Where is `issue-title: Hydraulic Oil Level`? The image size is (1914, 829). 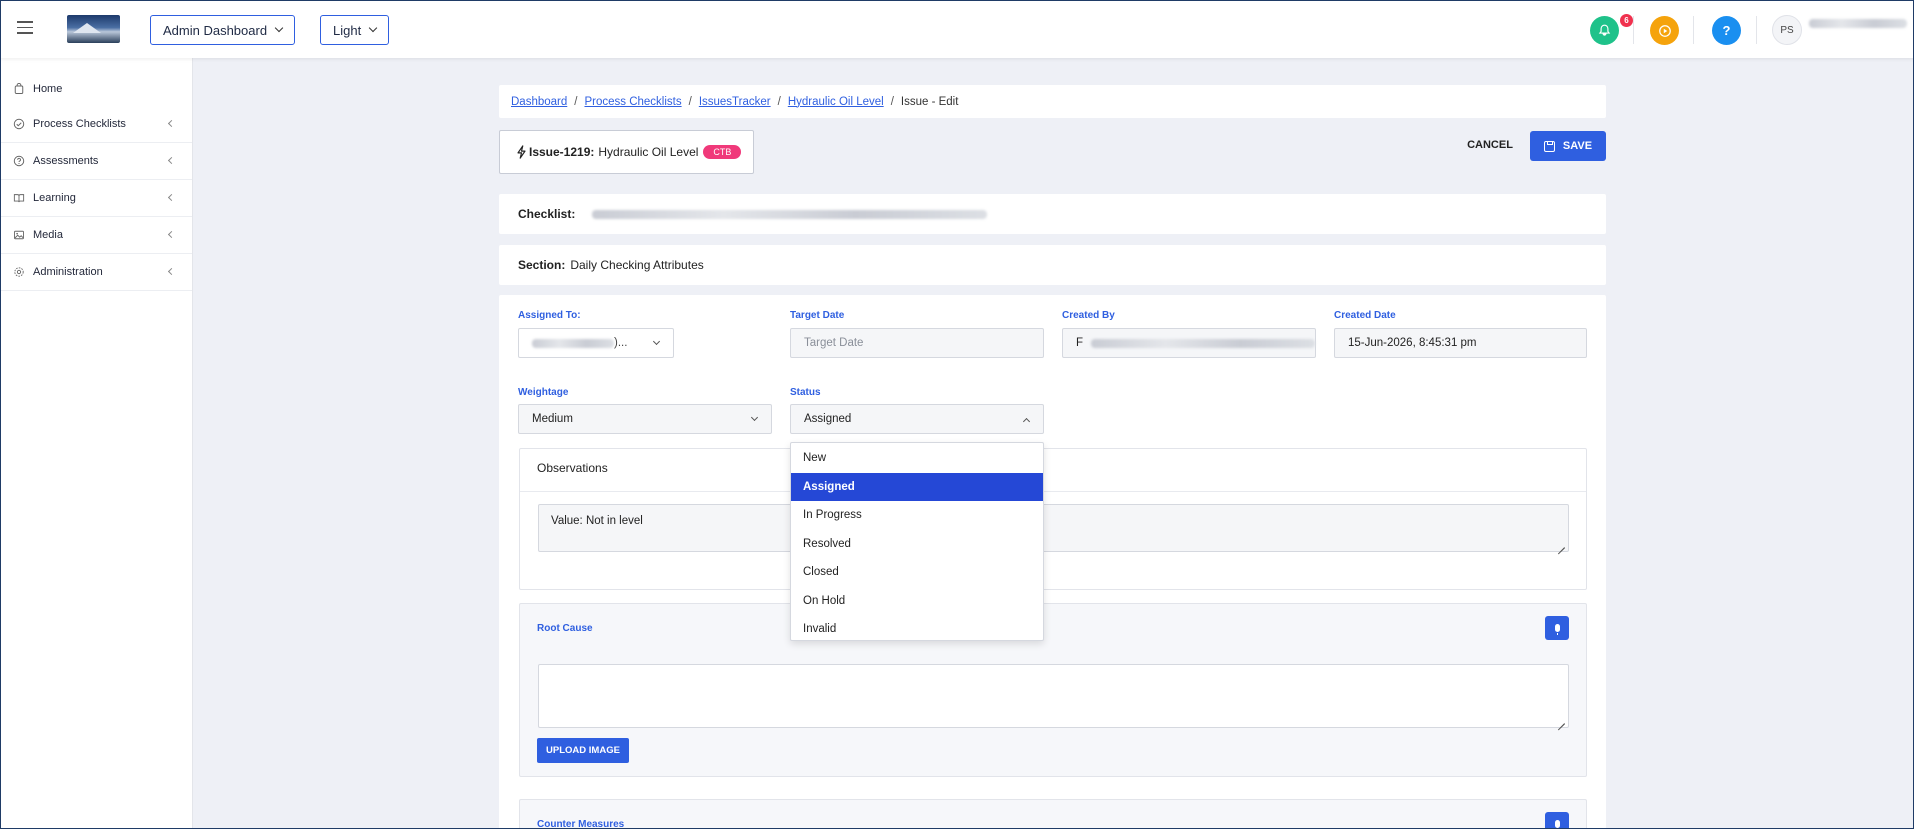
issue-title: Hydraulic Oil Level is located at coordinates (648, 152).